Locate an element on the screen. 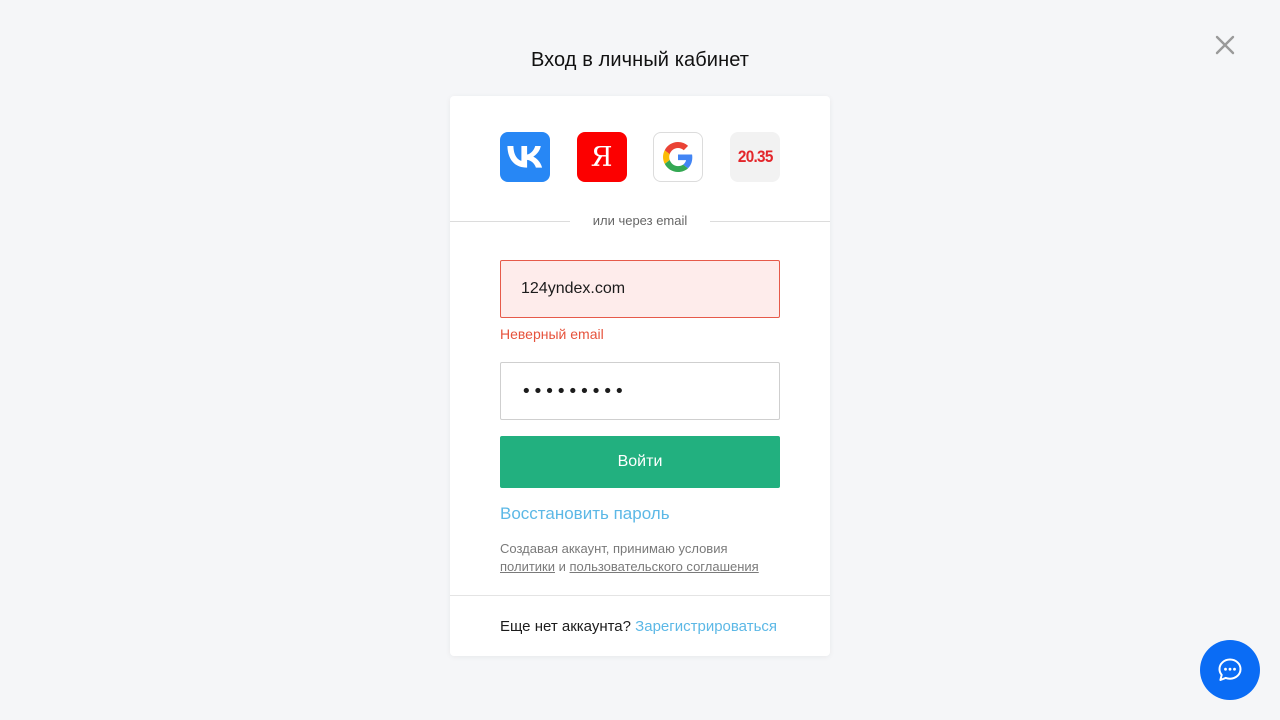  yandex-login-button: Я is located at coordinates (601, 157).